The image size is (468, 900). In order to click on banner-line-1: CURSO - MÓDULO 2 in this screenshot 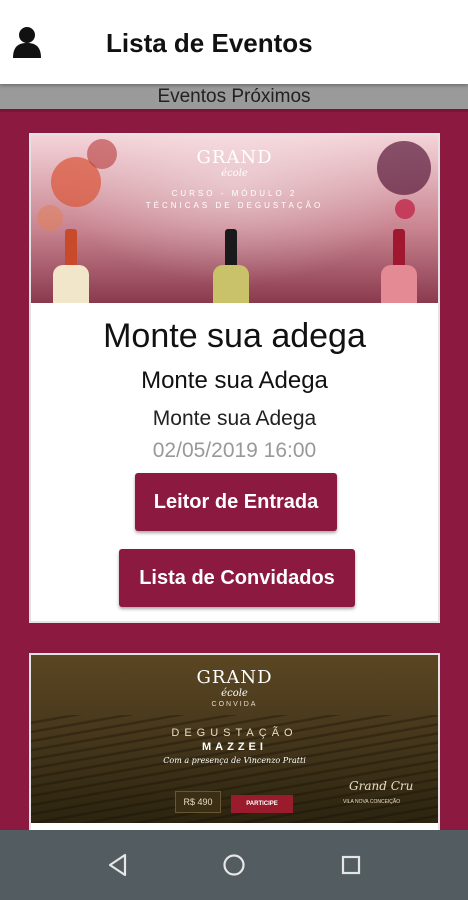, I will do `click(234, 193)`.